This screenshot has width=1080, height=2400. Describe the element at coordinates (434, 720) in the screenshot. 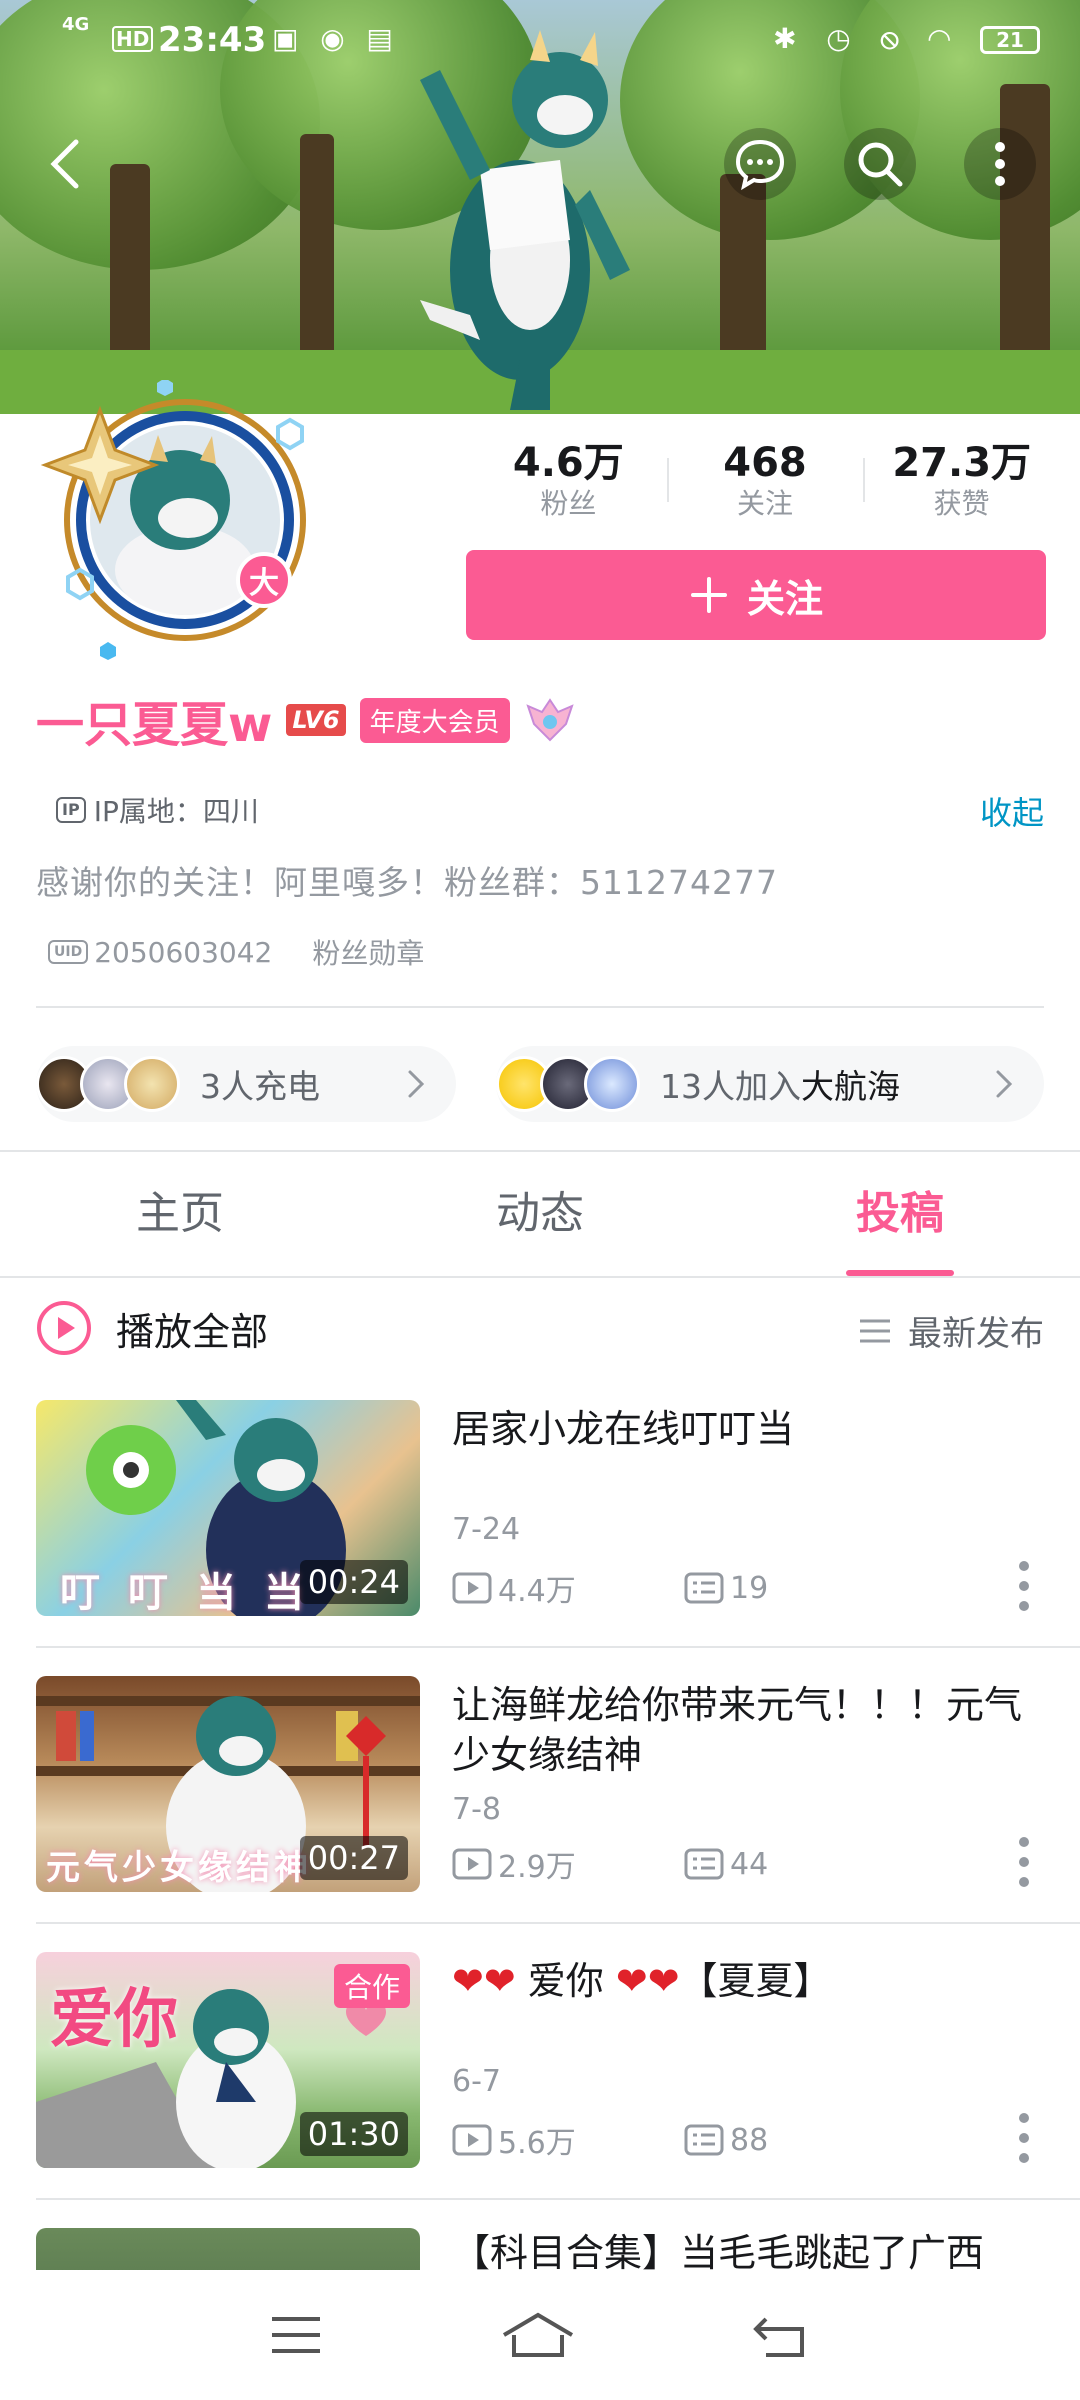

I see `vip-badge: 年度大会员` at that location.